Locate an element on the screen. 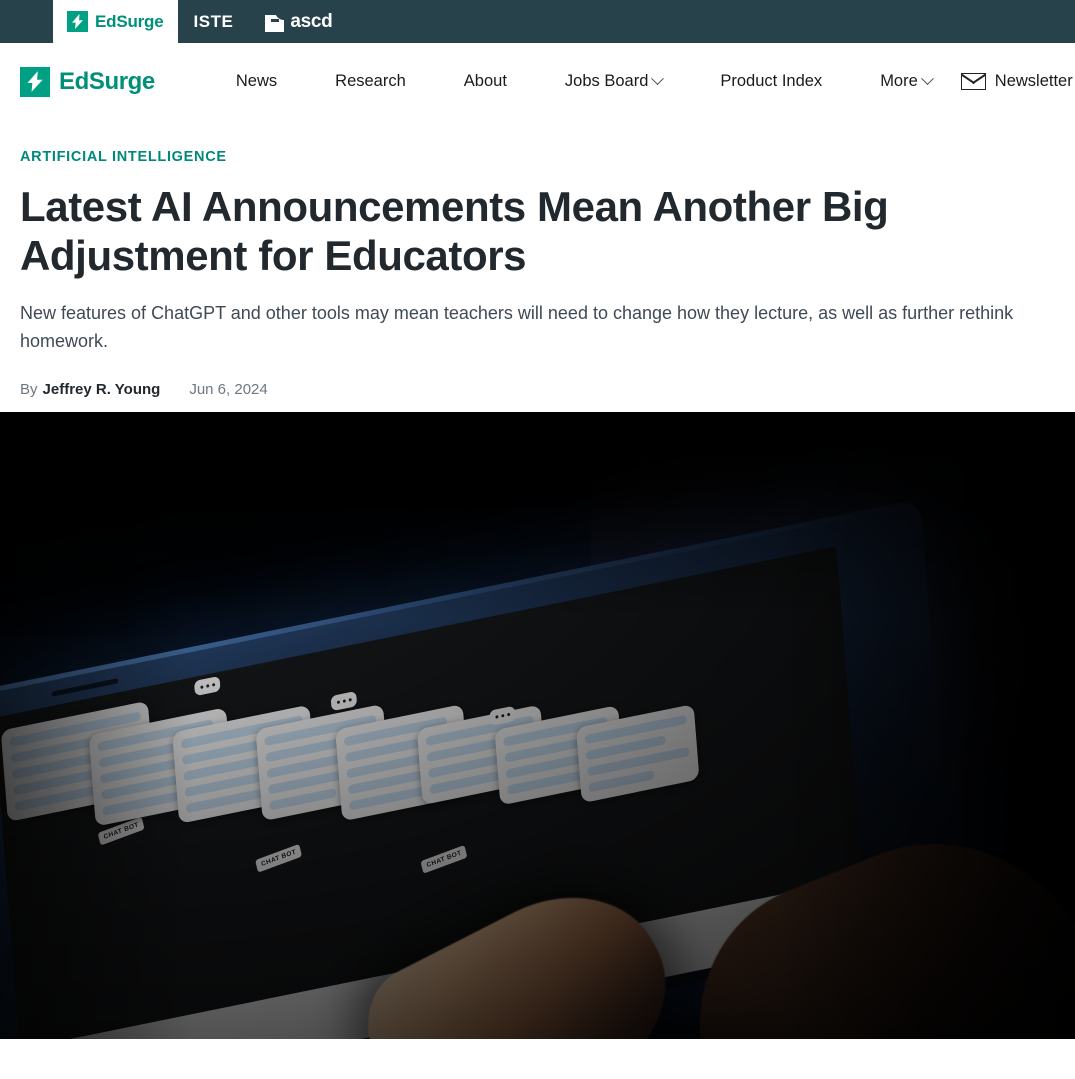  nav-label: News is located at coordinates (256, 81).